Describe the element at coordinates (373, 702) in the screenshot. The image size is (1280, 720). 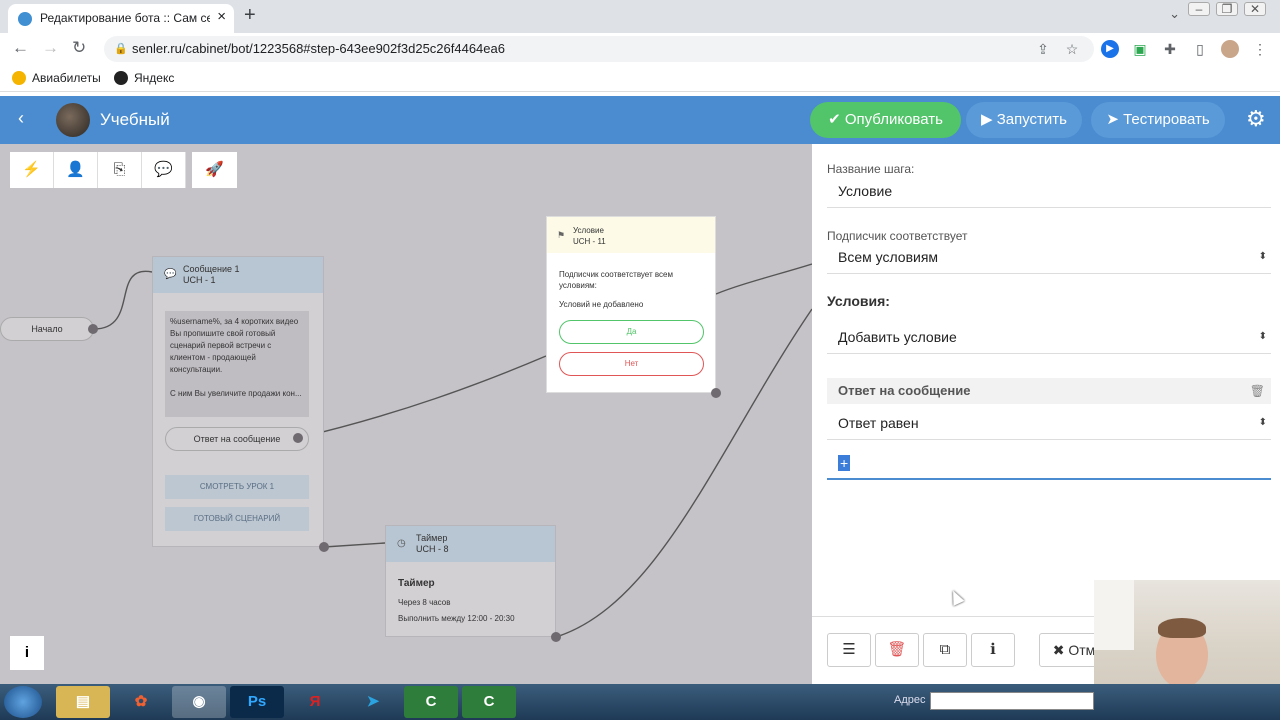
I see `telegram-icon: ➤` at that location.